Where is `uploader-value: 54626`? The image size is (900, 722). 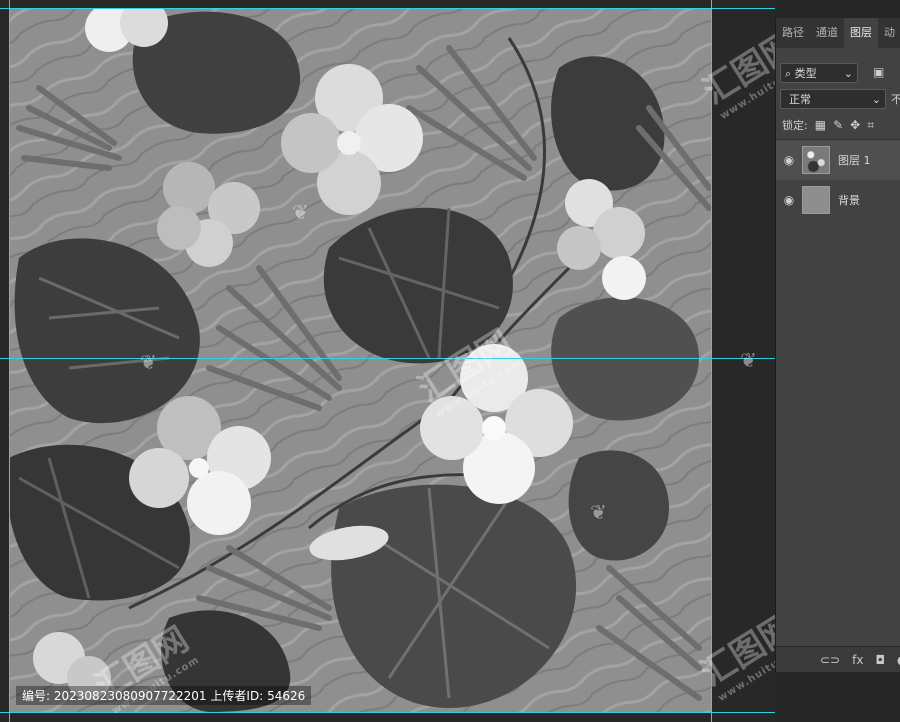 uploader-value: 54626 is located at coordinates (286, 696).